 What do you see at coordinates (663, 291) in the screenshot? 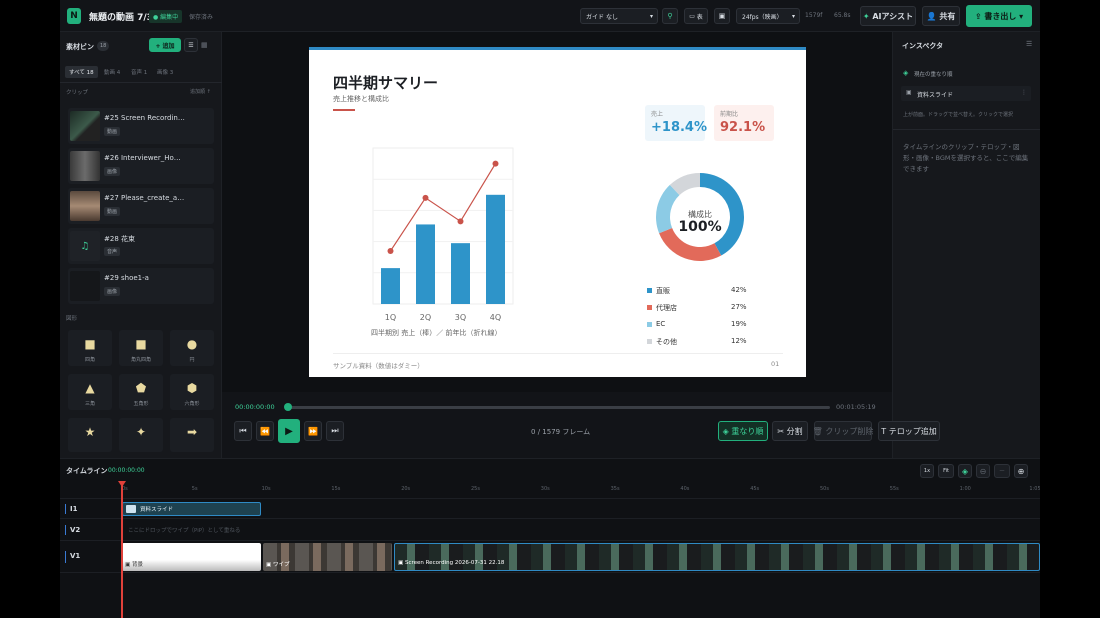
I see `legend-label: 直販` at bounding box center [663, 291].